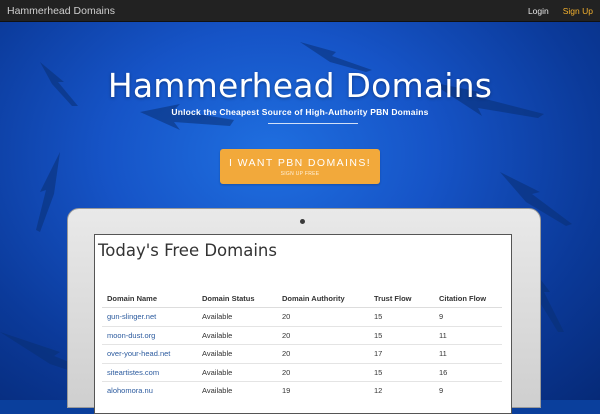  I want to click on nav-links: Login Sign Up, so click(560, 11).